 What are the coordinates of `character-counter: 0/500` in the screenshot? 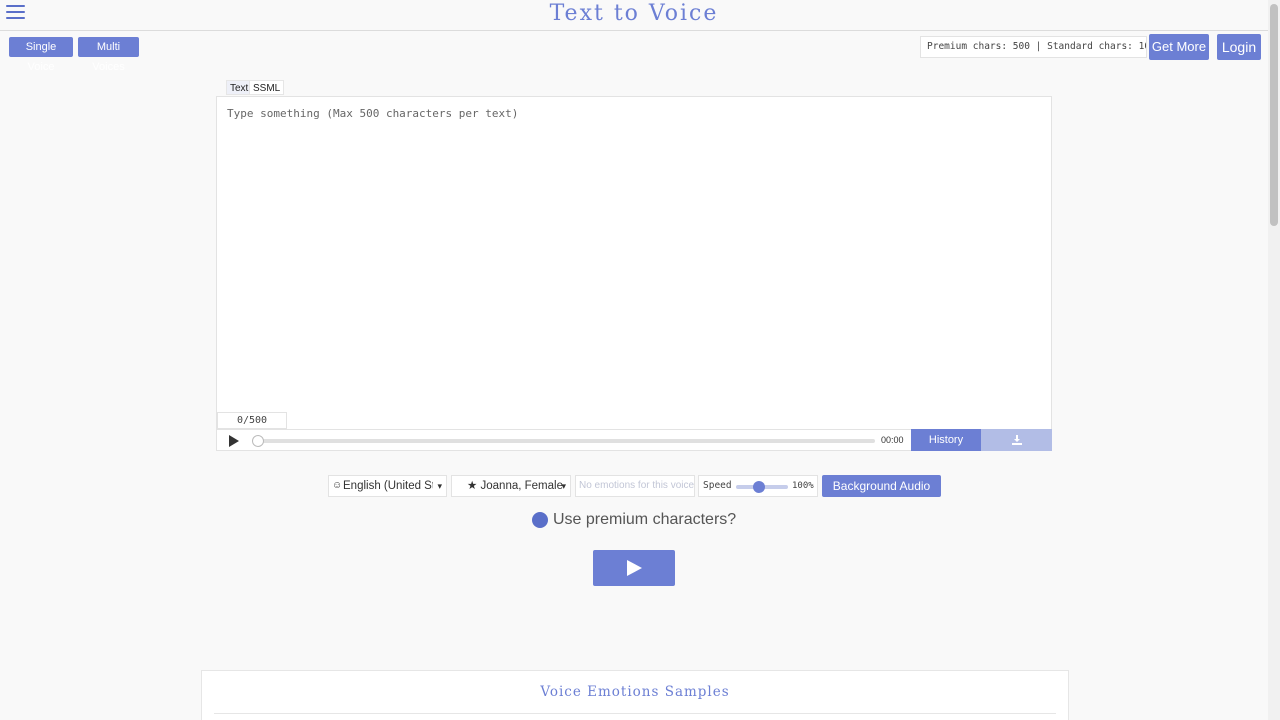 It's located at (252, 420).